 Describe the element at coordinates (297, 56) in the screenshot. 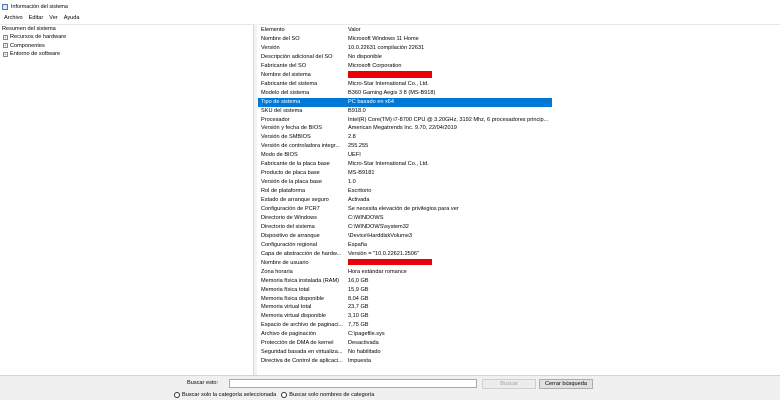

I see `row-element-name: Descripción adicional del SO` at that location.